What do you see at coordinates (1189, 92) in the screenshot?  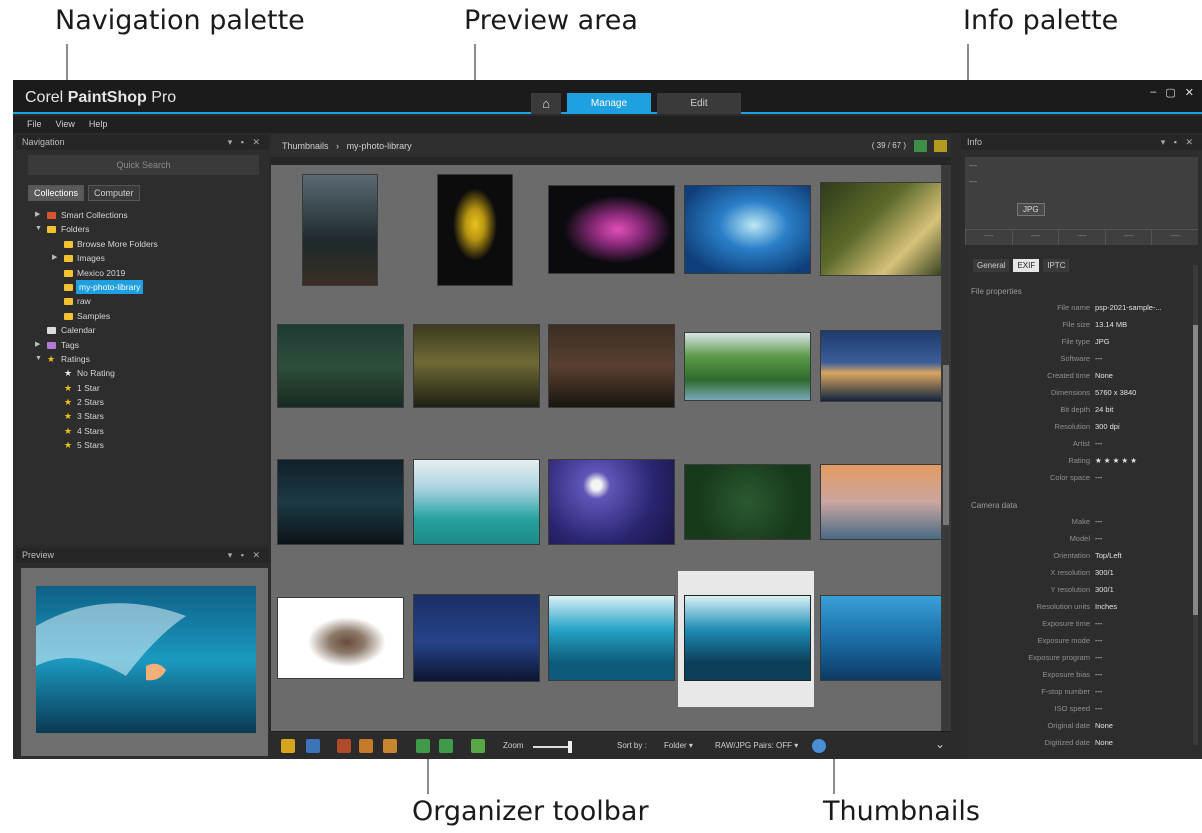 I see `close-icon: ✕` at bounding box center [1189, 92].